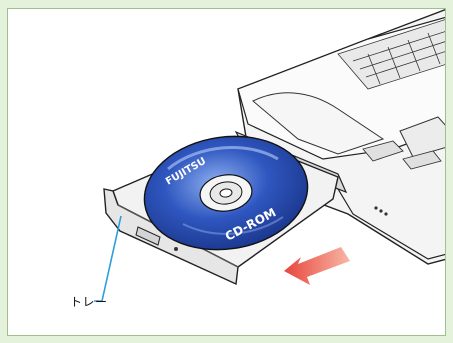 The image size is (453, 343). Describe the element at coordinates (89, 302) in the screenshot. I see `tray-label: トレー` at that location.